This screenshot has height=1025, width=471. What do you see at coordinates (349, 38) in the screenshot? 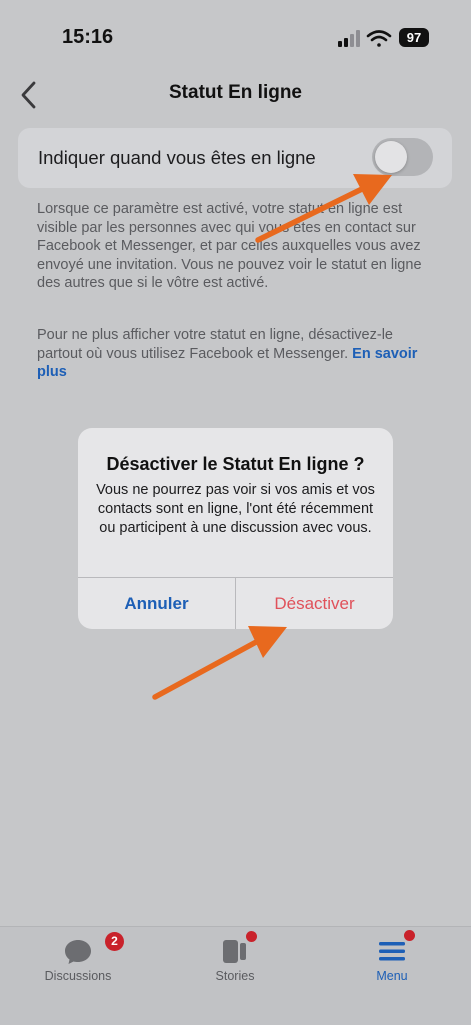
I see `cellular-signal-icon` at bounding box center [349, 38].